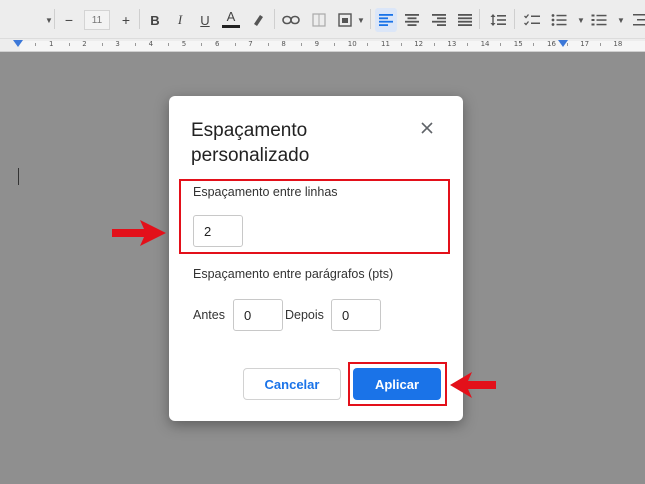  I want to click on numbered-list-caret-icon: ▼, so click(621, 20).